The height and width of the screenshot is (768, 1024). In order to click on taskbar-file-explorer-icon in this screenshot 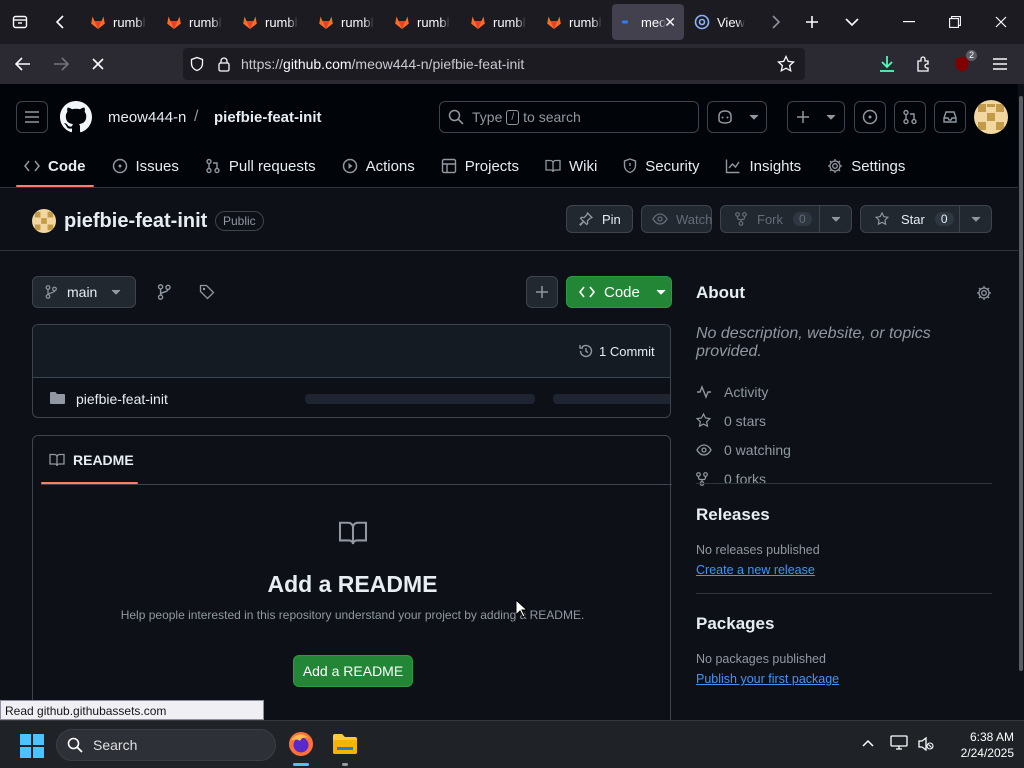, I will do `click(345, 744)`.